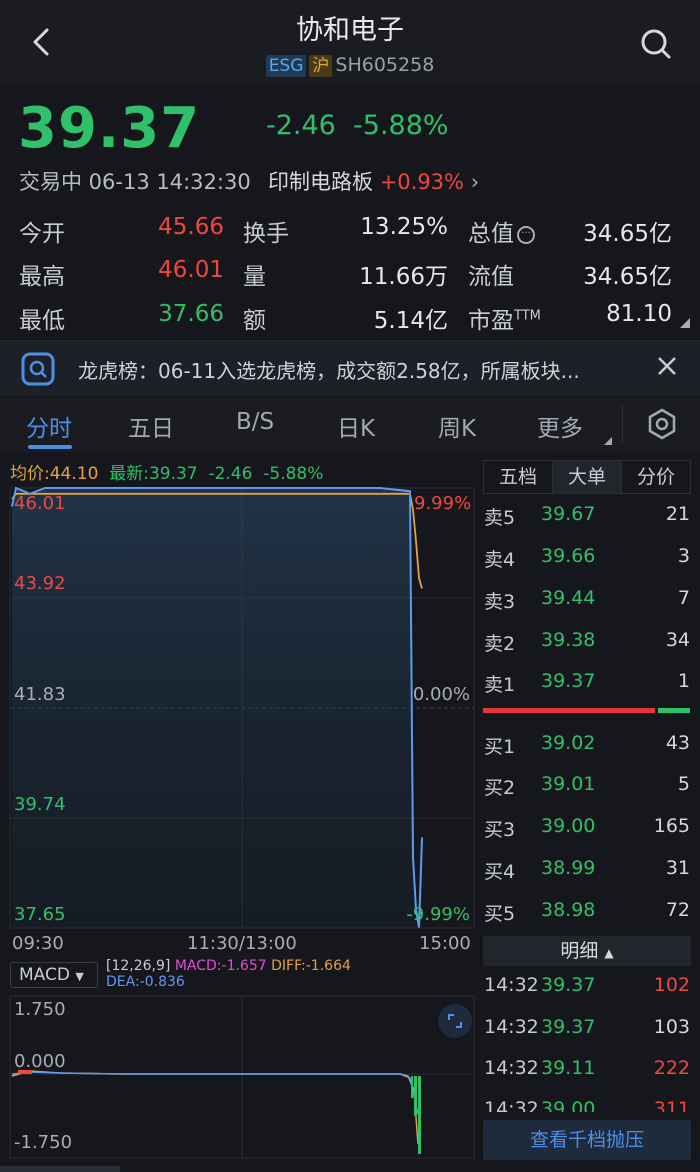  What do you see at coordinates (677, 640) in the screenshot?
I see `ask-volume: 34` at bounding box center [677, 640].